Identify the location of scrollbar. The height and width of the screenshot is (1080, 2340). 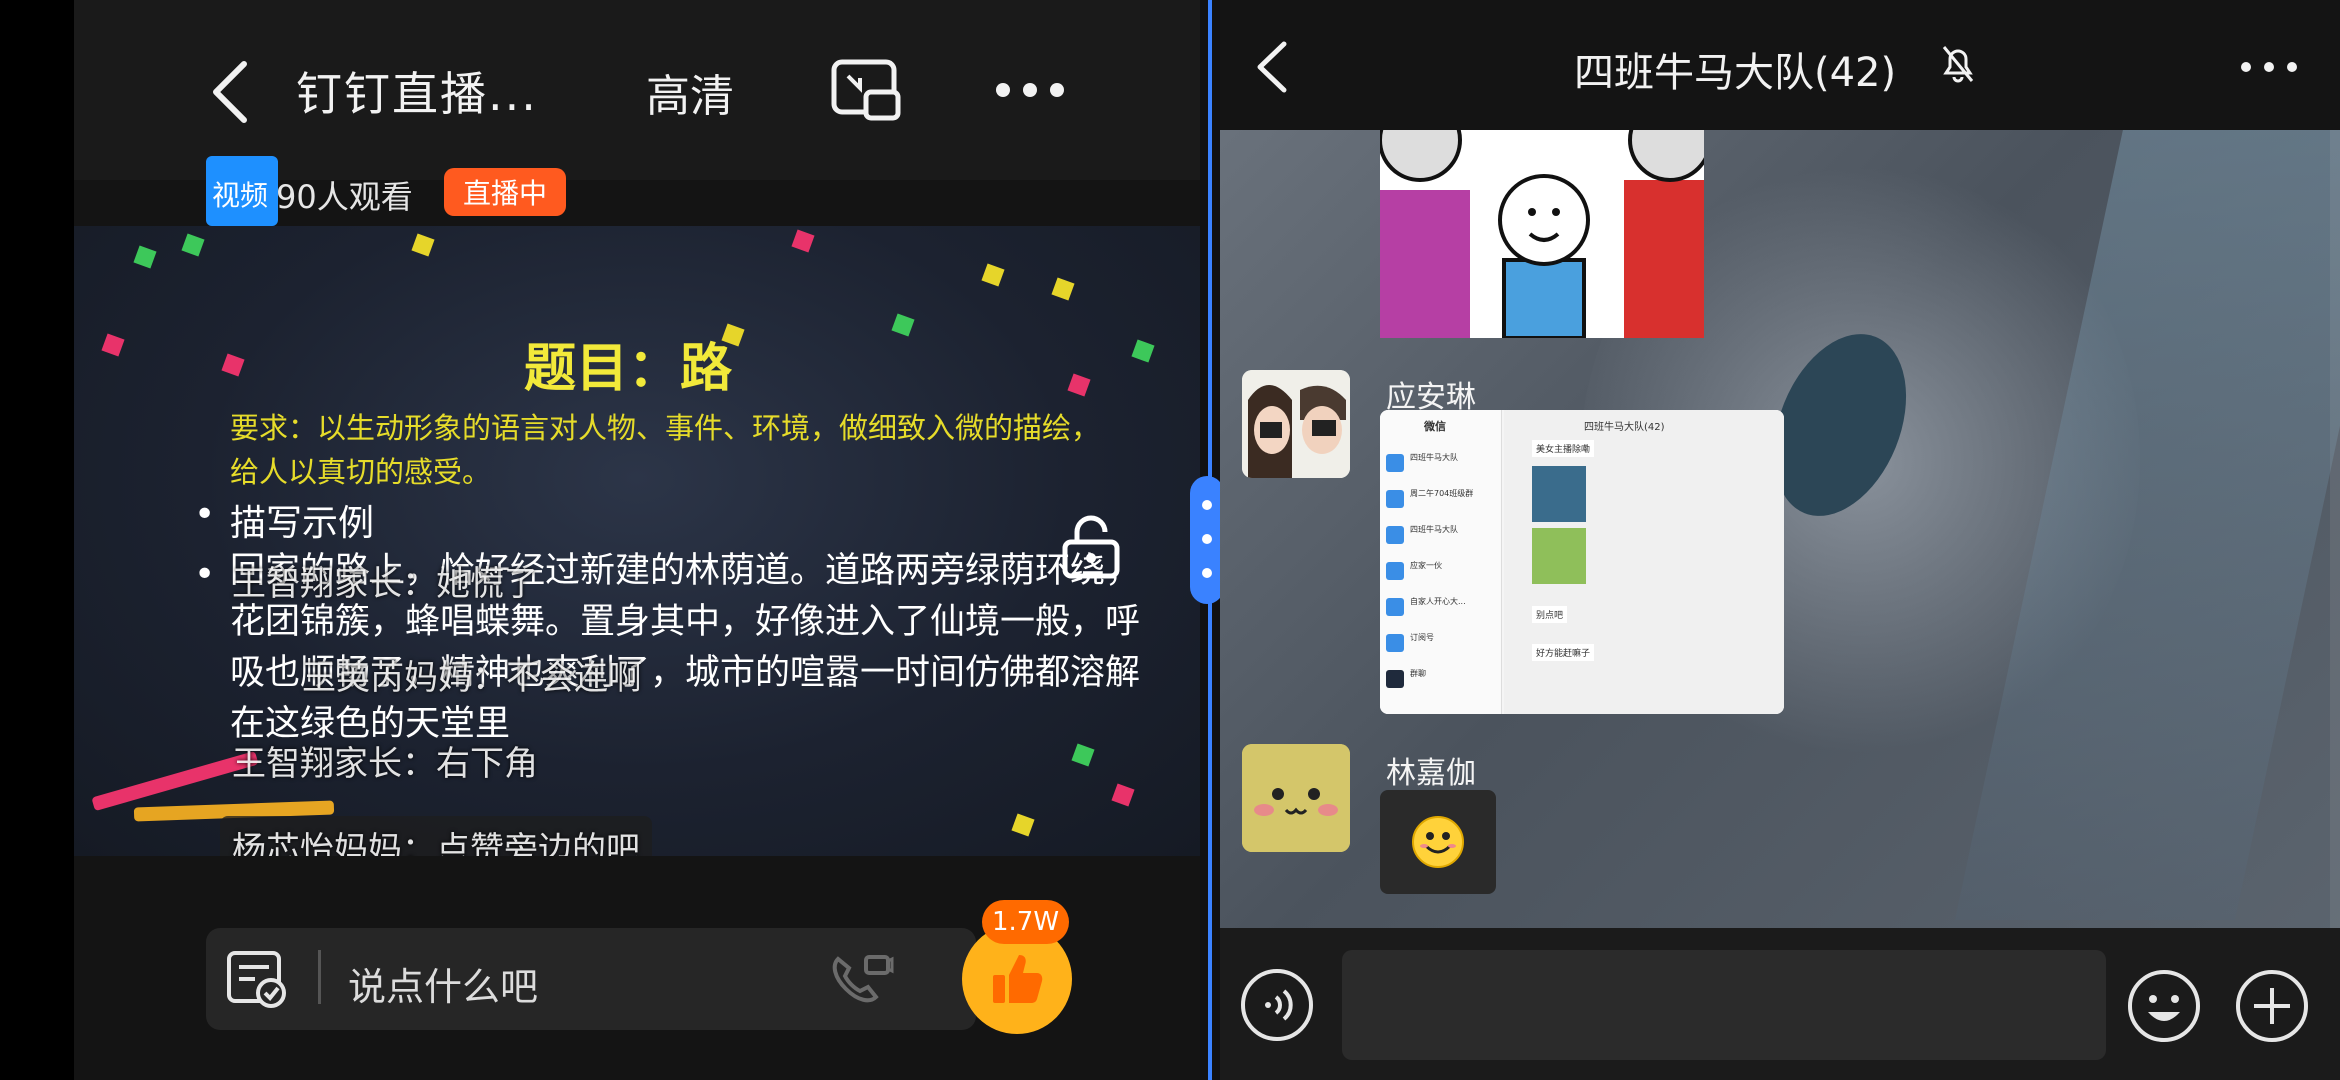
(2335, 530).